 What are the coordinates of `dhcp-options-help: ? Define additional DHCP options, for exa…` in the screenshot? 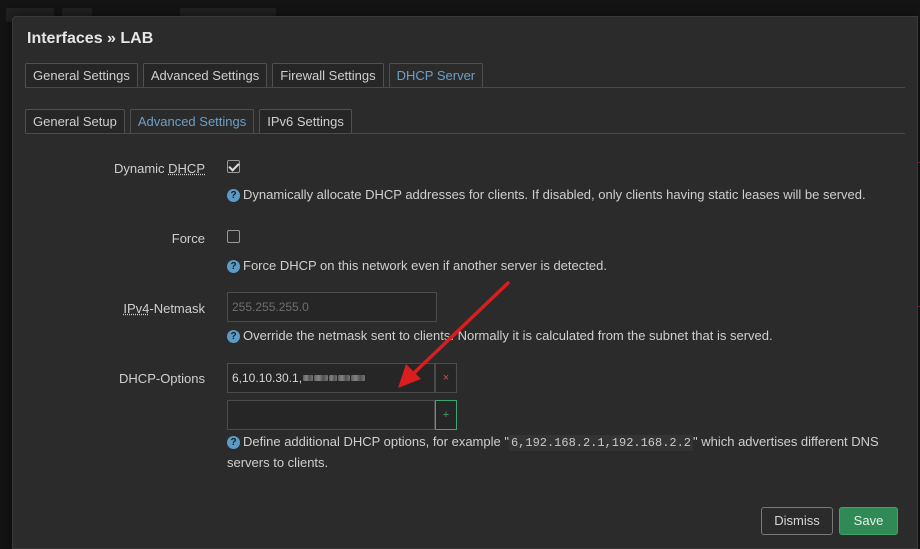 It's located at (557, 452).